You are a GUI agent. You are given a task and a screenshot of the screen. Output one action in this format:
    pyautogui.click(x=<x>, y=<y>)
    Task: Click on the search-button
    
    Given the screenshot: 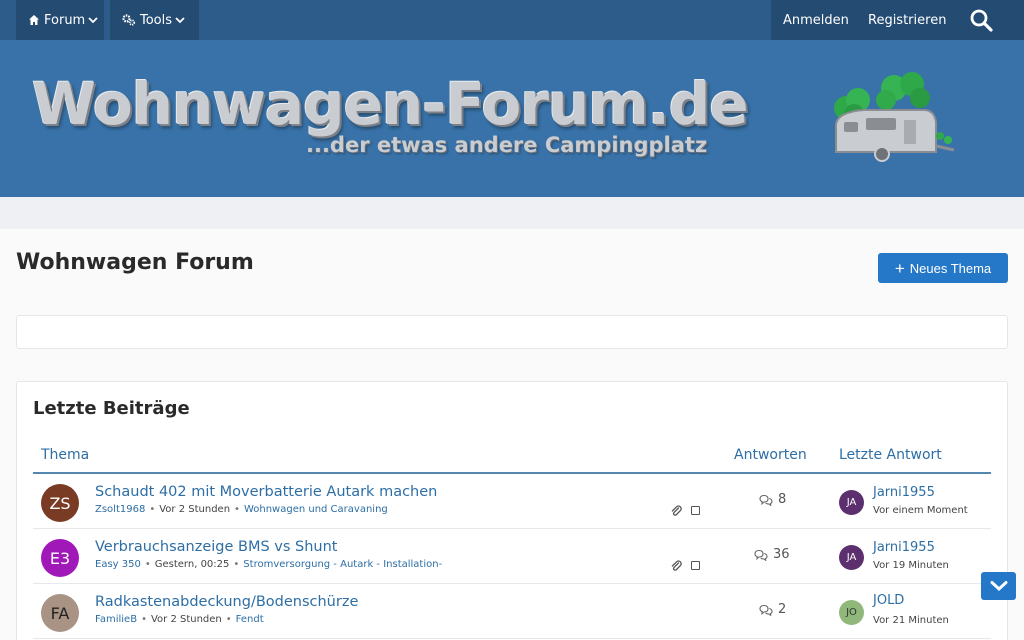 What is the action you would take?
    pyautogui.click(x=981, y=20)
    